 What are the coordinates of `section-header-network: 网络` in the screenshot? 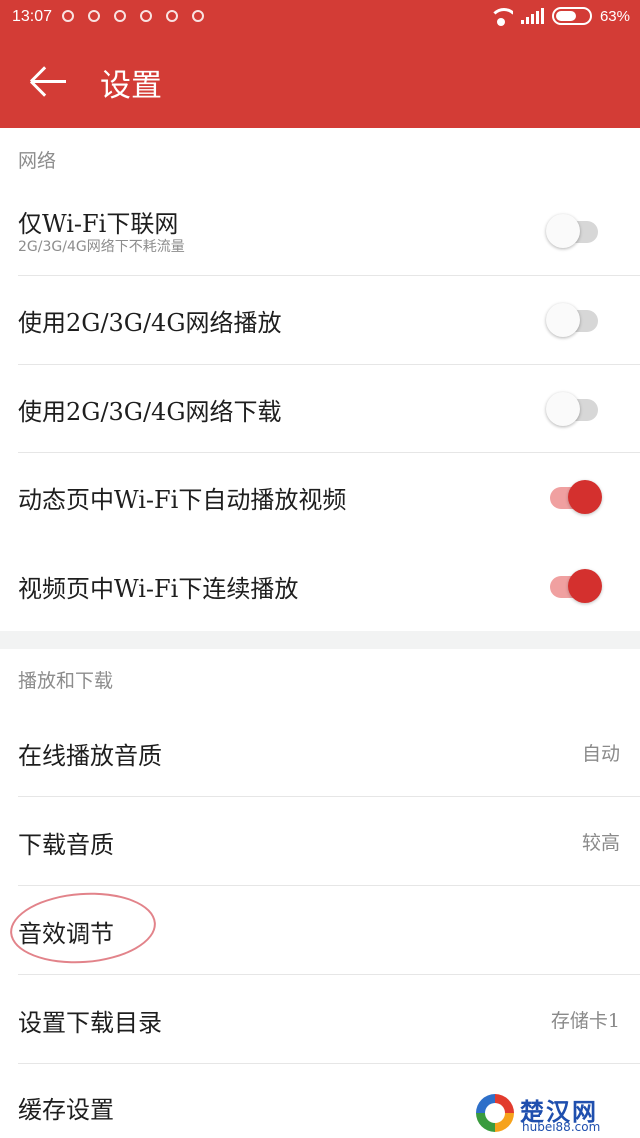 It's located at (37, 161).